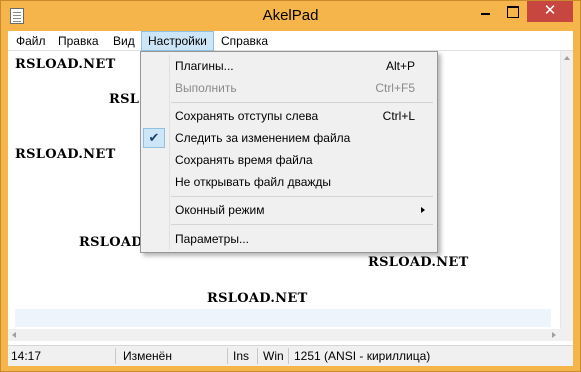 The image size is (581, 372). Describe the element at coordinates (550, 11) in the screenshot. I see `close-button: ✕` at that location.